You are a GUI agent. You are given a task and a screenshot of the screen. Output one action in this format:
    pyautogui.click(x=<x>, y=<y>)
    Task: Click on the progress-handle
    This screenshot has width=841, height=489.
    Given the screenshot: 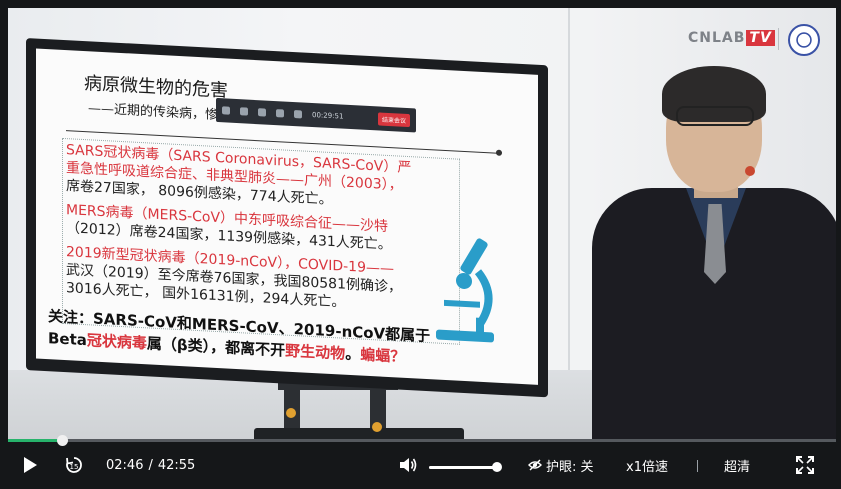 What is the action you would take?
    pyautogui.click(x=62, y=440)
    